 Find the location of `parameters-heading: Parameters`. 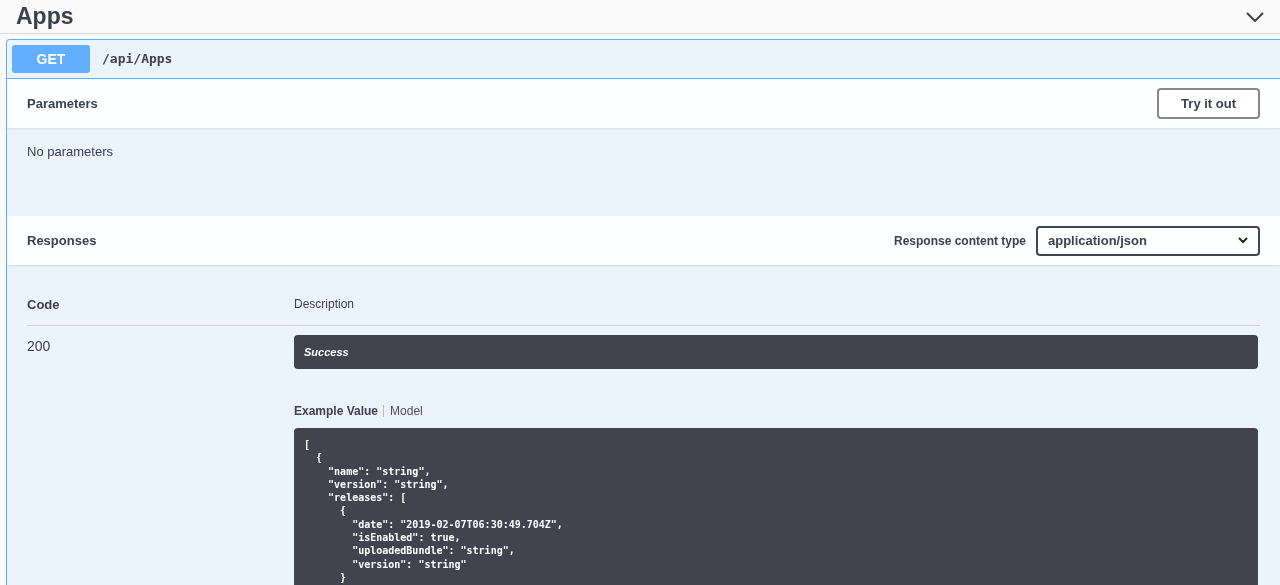

parameters-heading: Parameters is located at coordinates (62, 103).